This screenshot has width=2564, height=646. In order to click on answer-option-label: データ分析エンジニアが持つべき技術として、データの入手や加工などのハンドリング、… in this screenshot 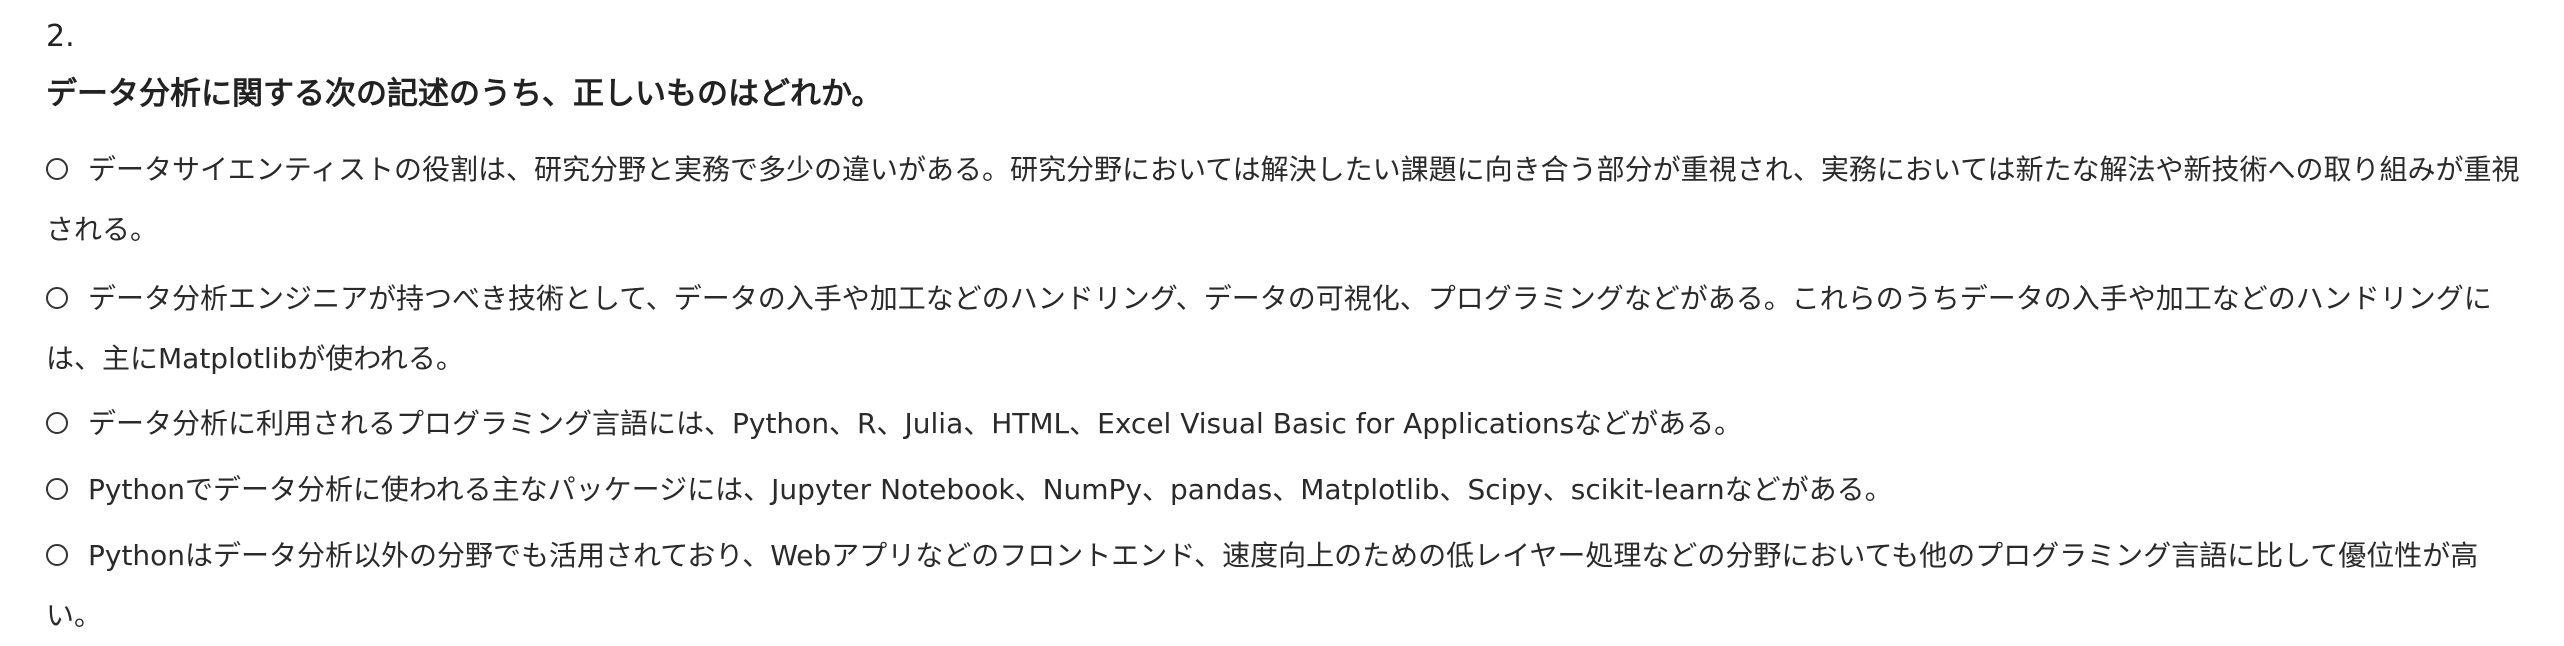, I will do `click(1269, 328)`.